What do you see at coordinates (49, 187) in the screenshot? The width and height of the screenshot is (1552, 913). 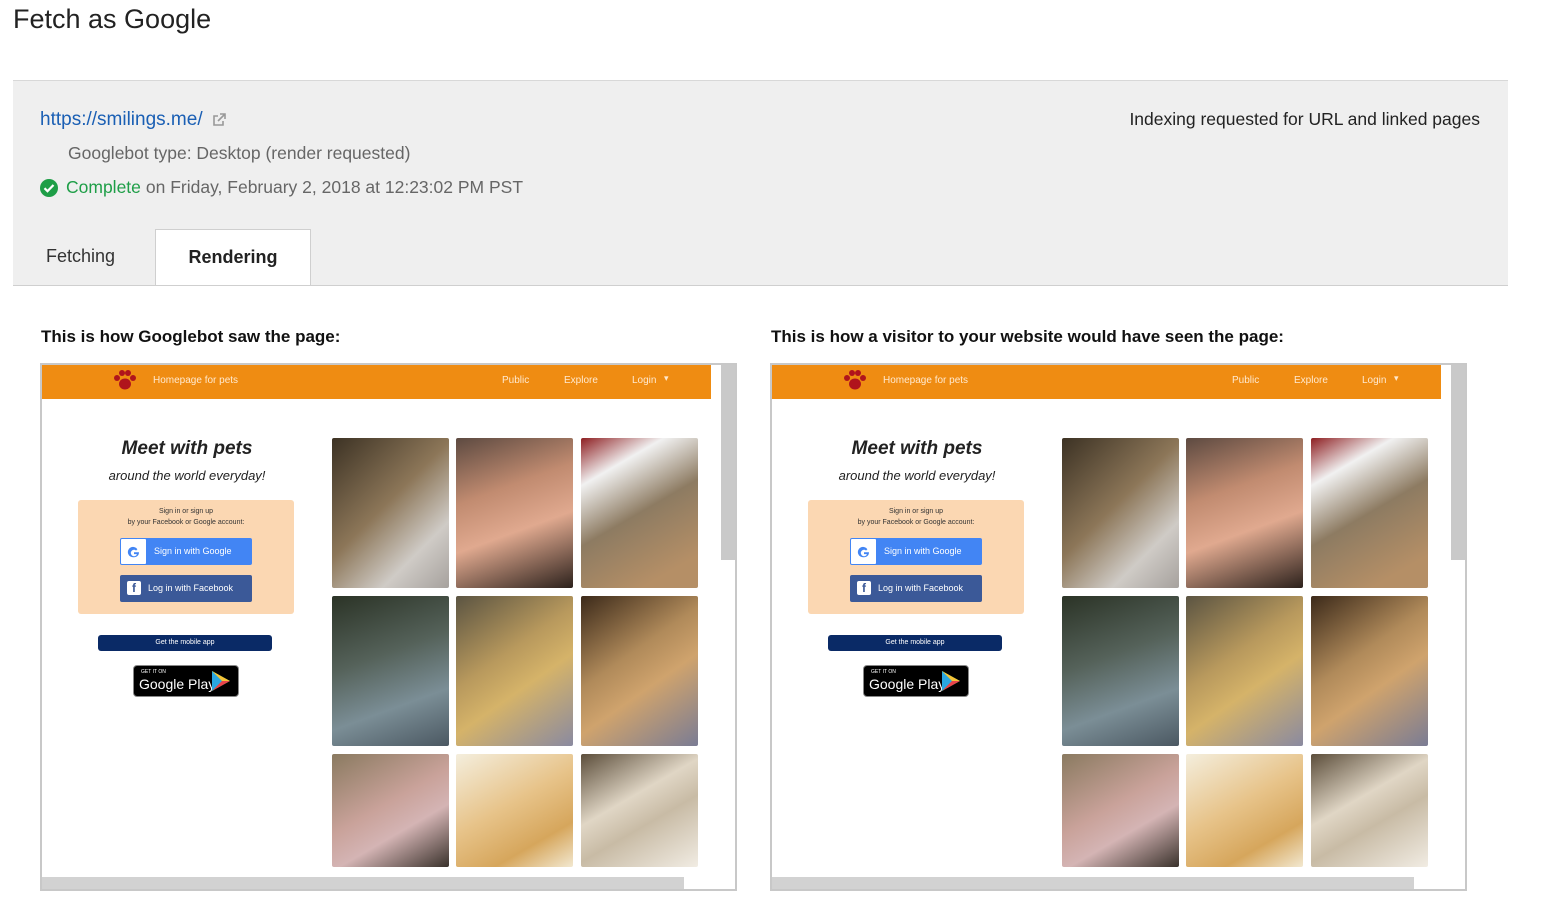 I see `check-circle-icon` at bounding box center [49, 187].